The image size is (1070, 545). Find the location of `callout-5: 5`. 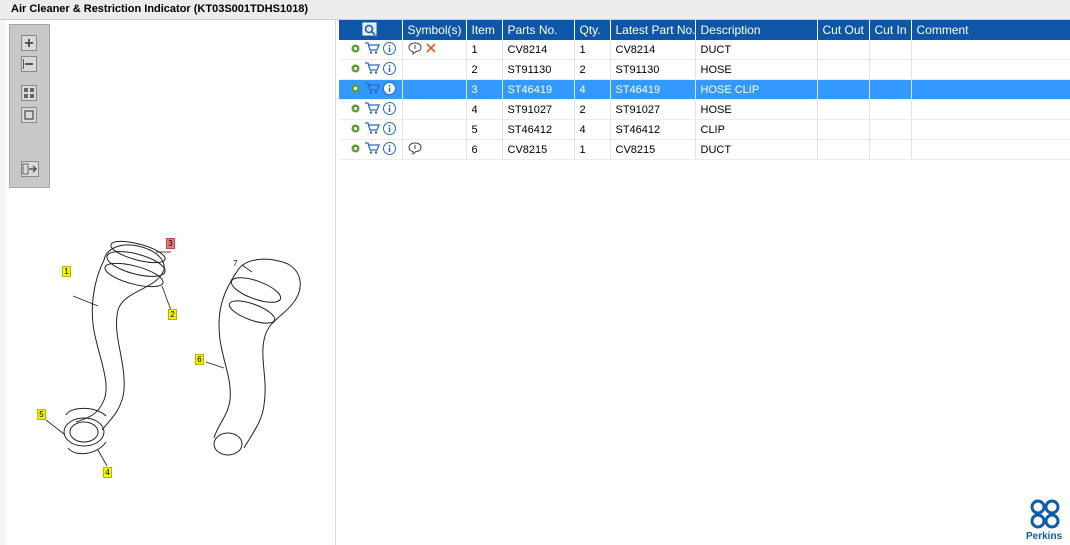

callout-5: 5 is located at coordinates (41, 414).